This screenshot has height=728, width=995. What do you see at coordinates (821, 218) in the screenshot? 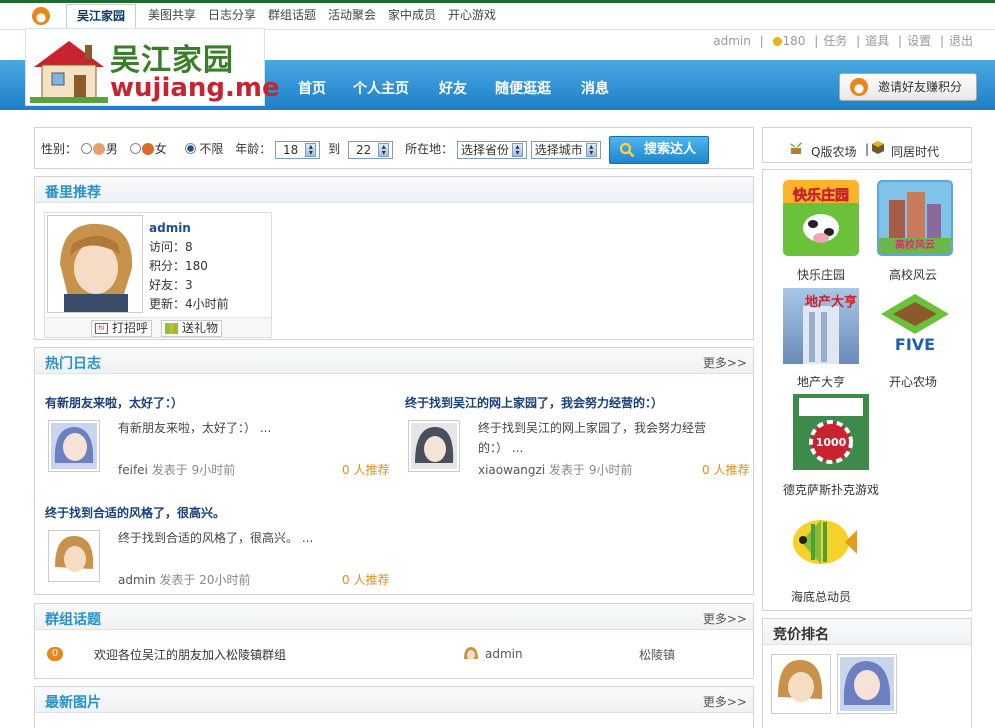
I see `happy-manor-app-icon: 快乐庄园` at bounding box center [821, 218].